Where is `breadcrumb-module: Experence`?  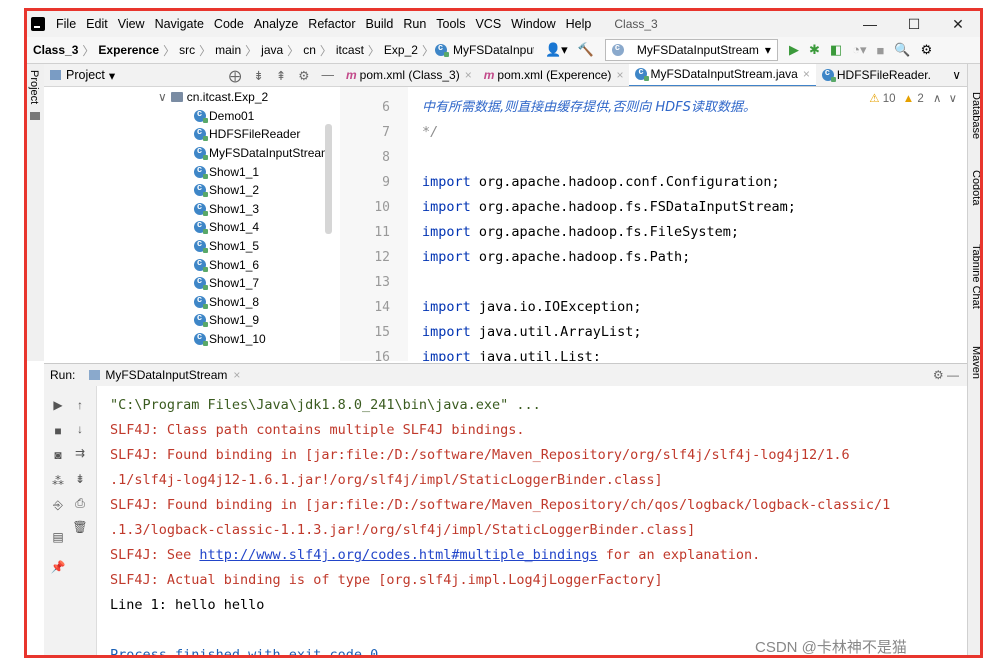
breadcrumb-module: Experence is located at coordinates (128, 50).